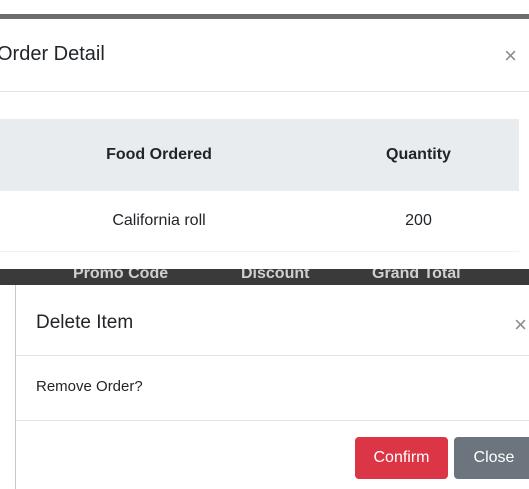 The height and width of the screenshot is (489, 529). Describe the element at coordinates (401, 458) in the screenshot. I see `confirm-button: Confirm` at that location.